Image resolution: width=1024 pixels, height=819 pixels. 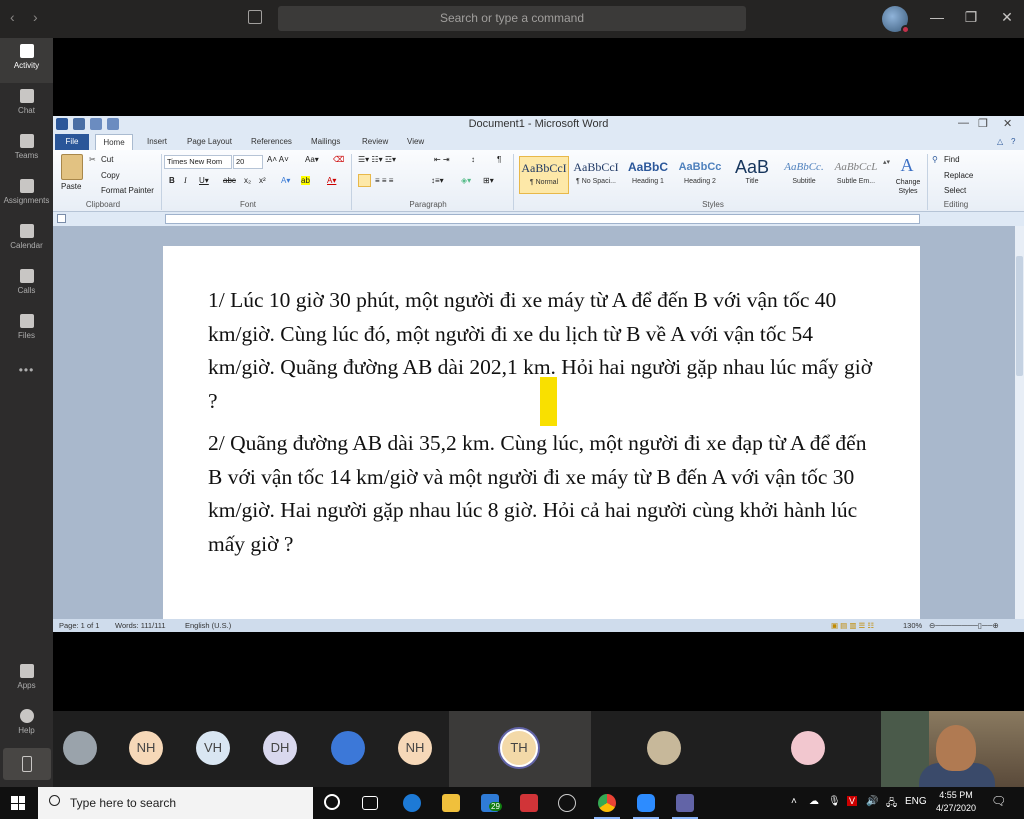 What do you see at coordinates (262, 180) in the screenshot?
I see `superscript-icon: x²` at bounding box center [262, 180].